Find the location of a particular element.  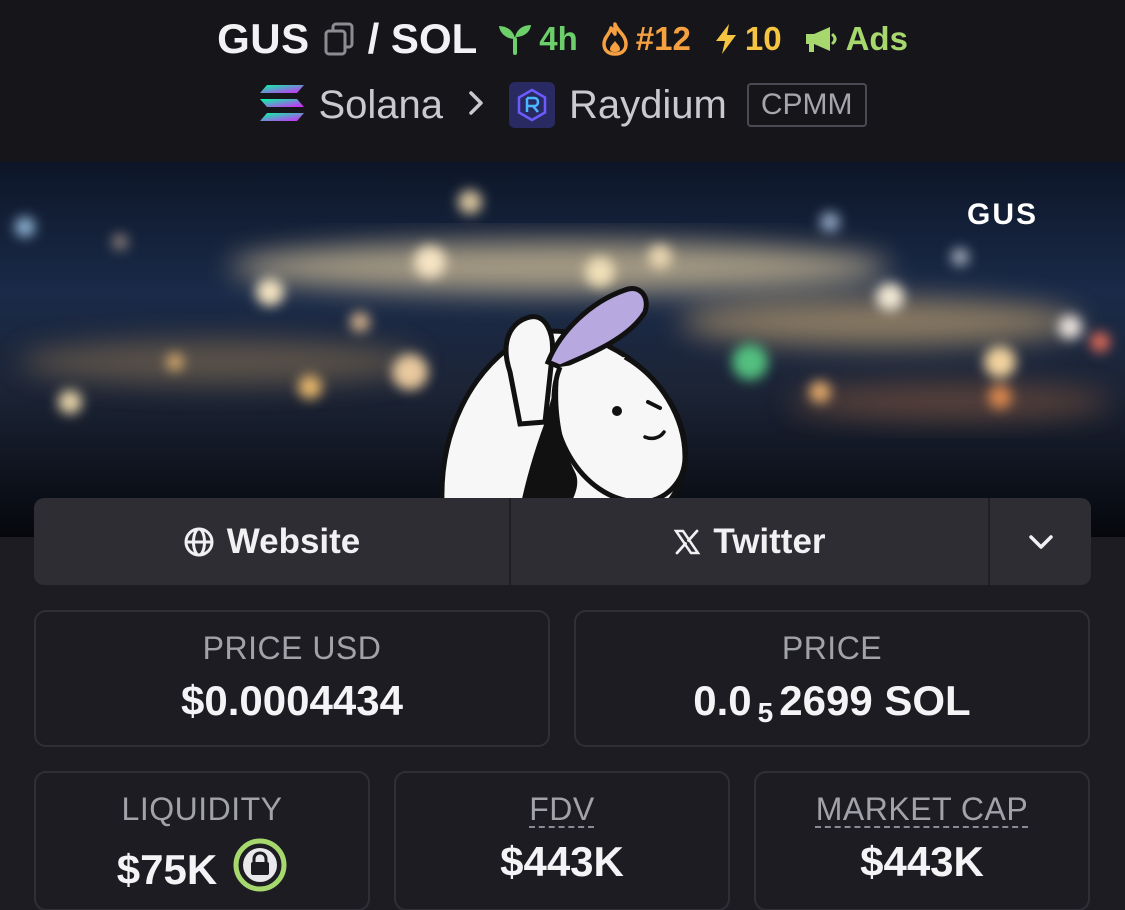

market-cap-card: MARKET CAP $443K is located at coordinates (922, 840).